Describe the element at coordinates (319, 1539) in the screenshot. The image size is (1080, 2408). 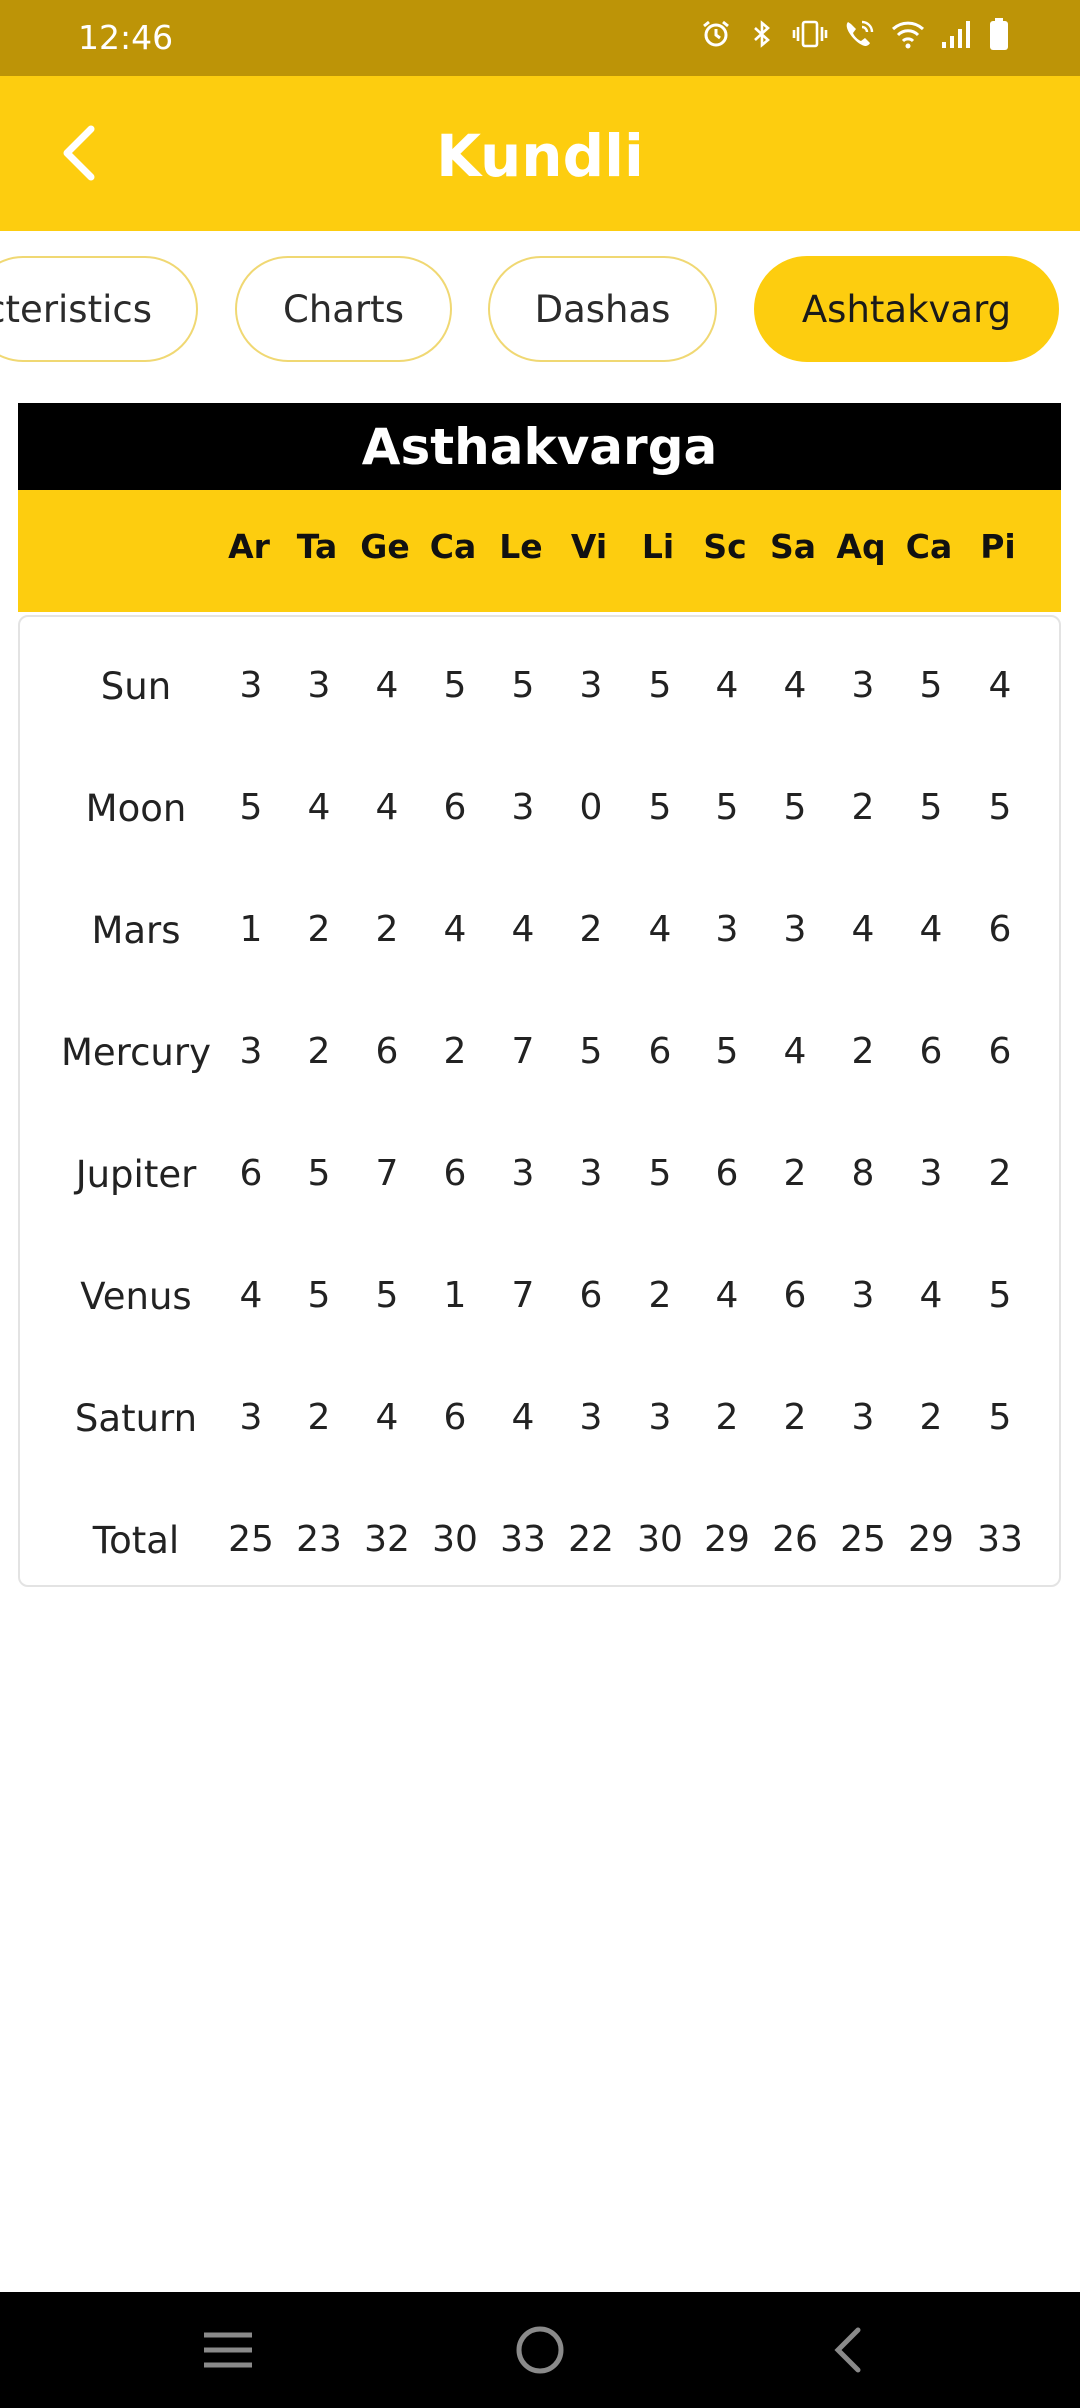
I see `table-cell: 23` at that location.